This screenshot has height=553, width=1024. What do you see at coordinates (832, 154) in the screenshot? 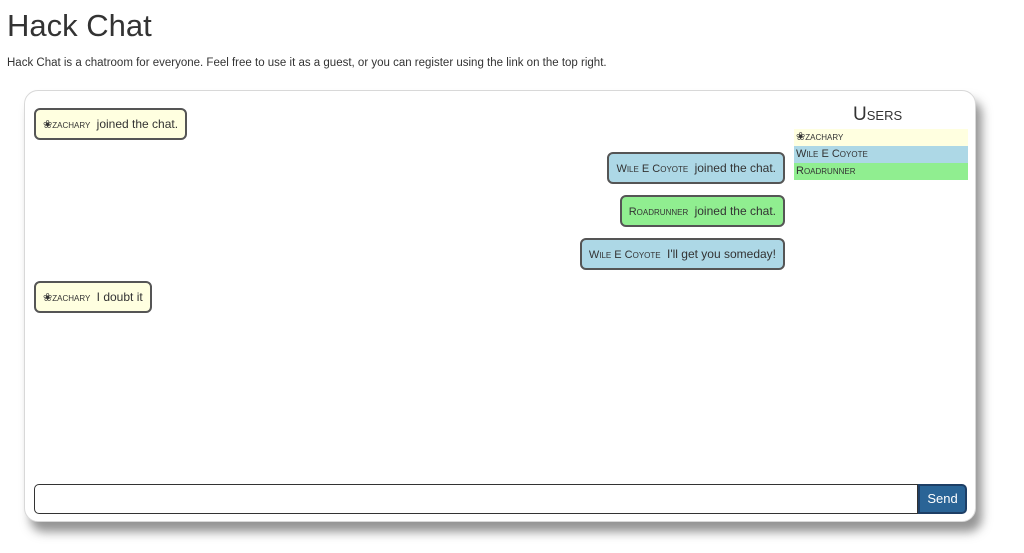
I see `user-name: Wile E Coyote` at bounding box center [832, 154].